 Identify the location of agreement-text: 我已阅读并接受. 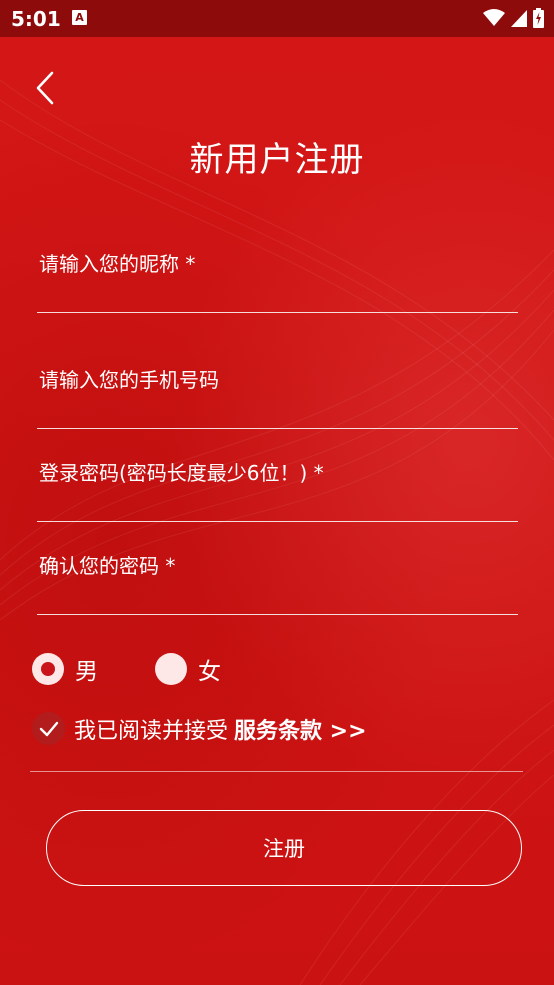
(151, 731).